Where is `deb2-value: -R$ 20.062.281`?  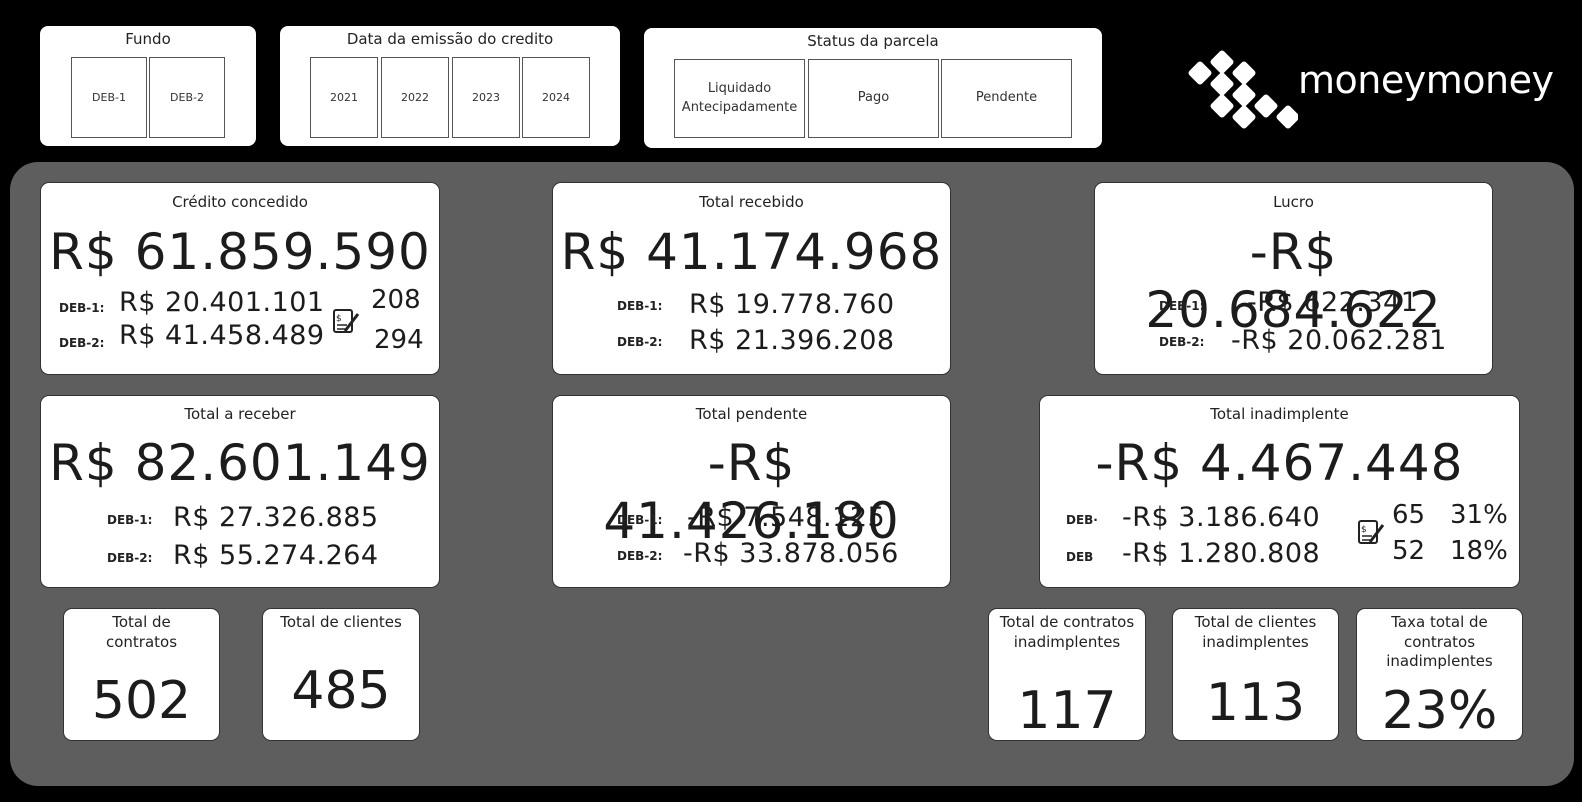
deb2-value: -R$ 20.062.281 is located at coordinates (1339, 340).